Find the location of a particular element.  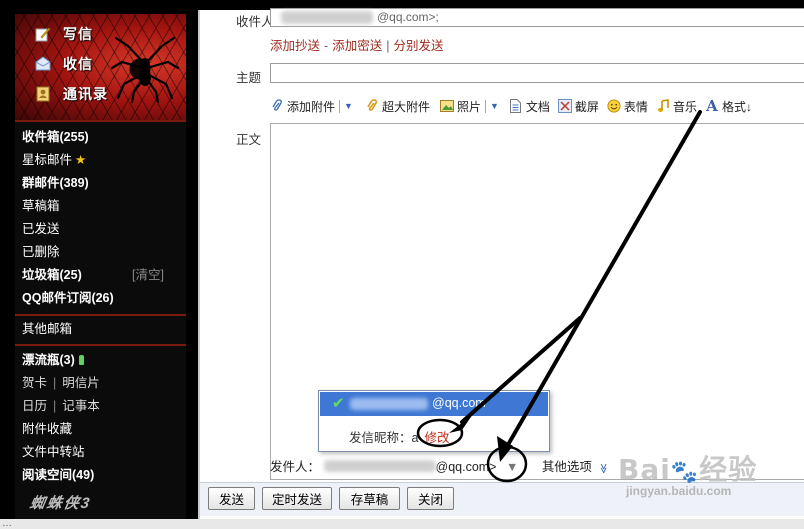

drift-bottle-link: 漂流瓶(3) is located at coordinates (53, 360).